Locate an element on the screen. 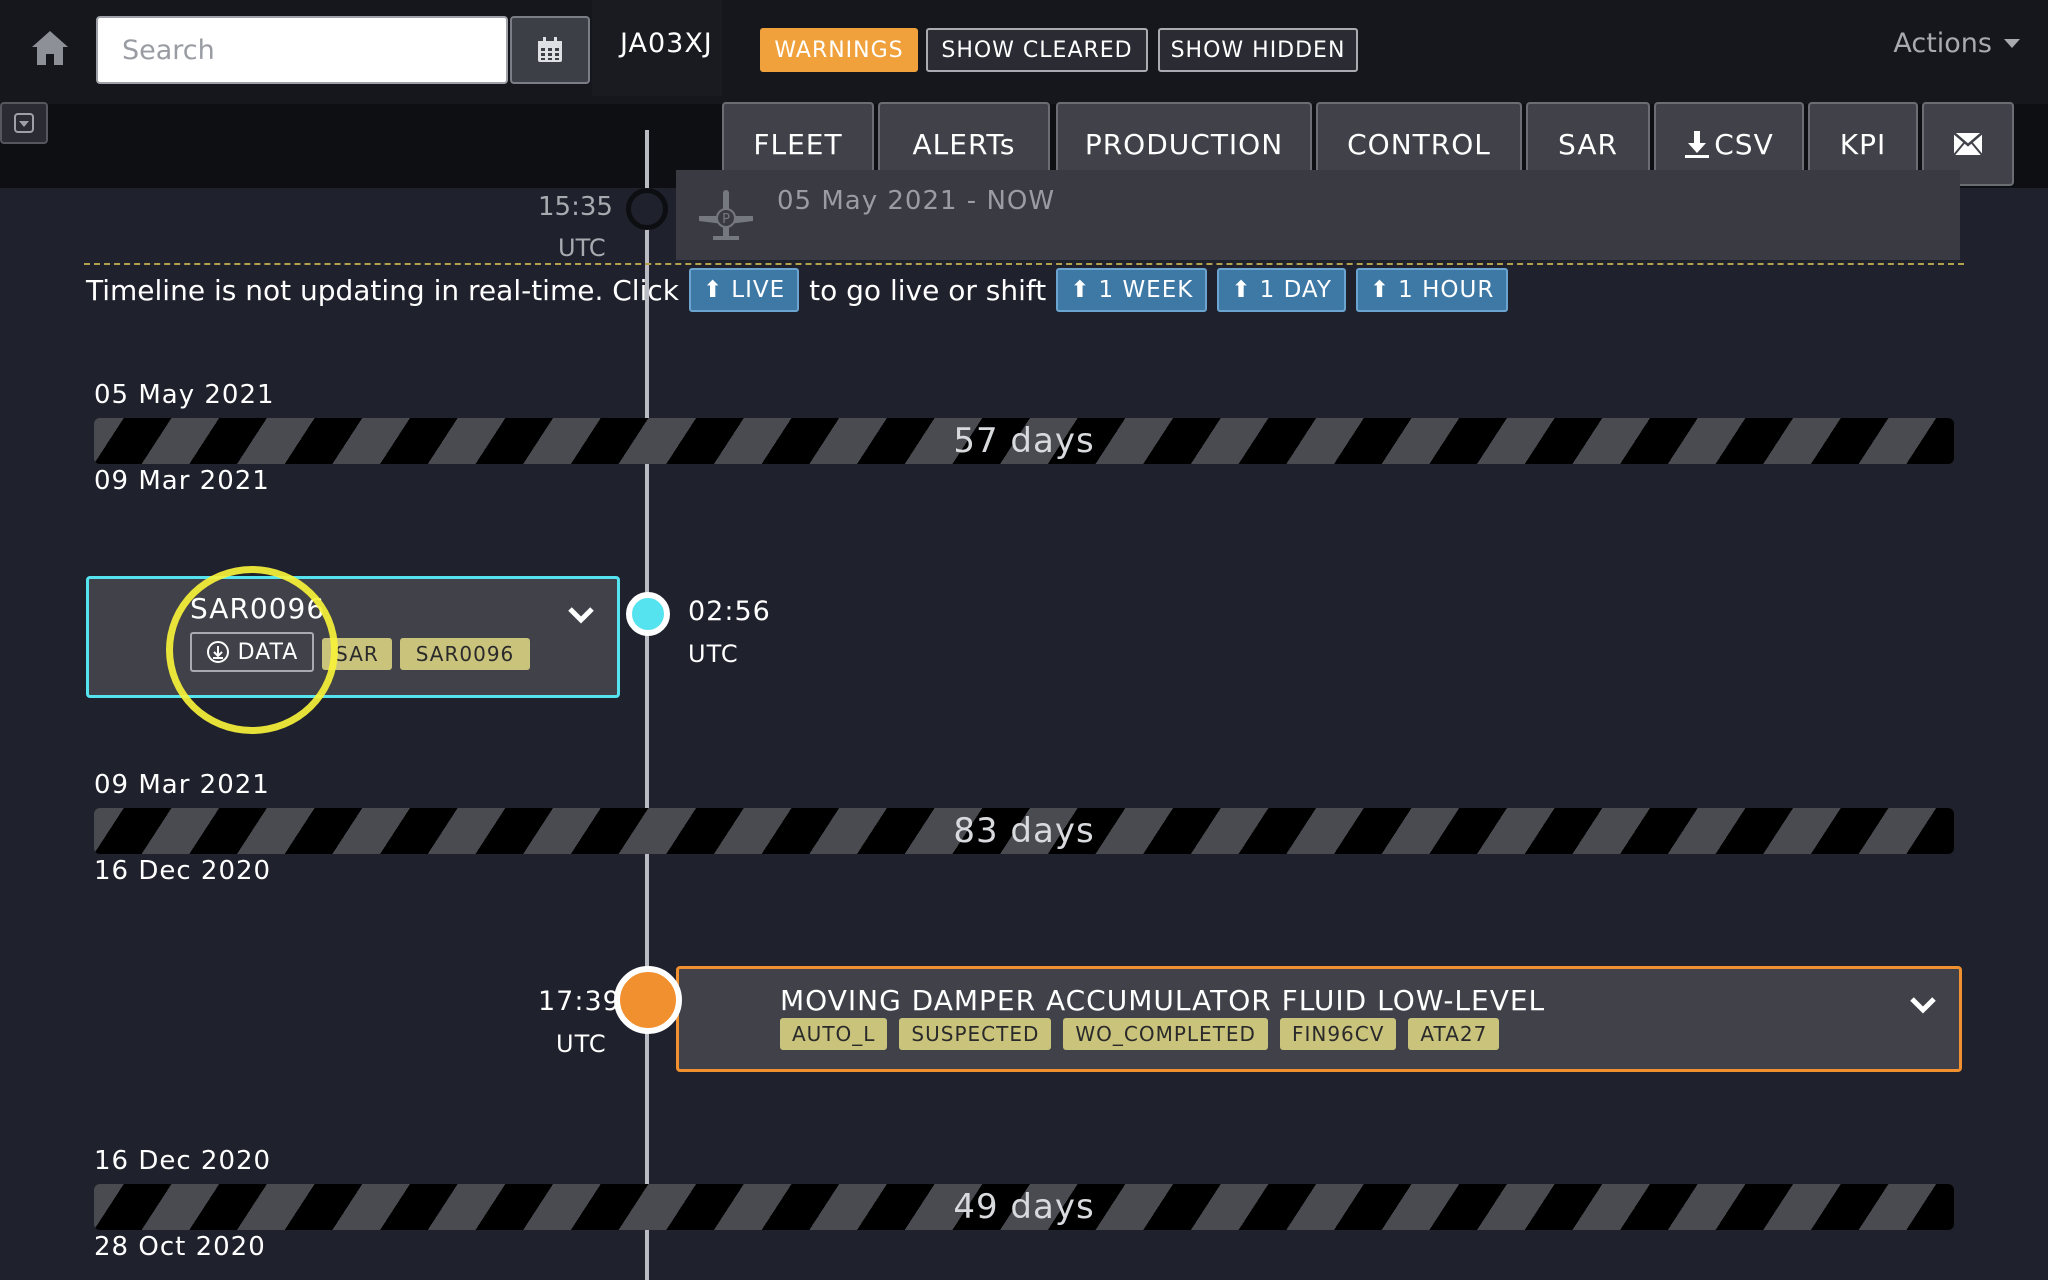 The height and width of the screenshot is (1280, 2048). event-time: 17:39 is located at coordinates (579, 1001).